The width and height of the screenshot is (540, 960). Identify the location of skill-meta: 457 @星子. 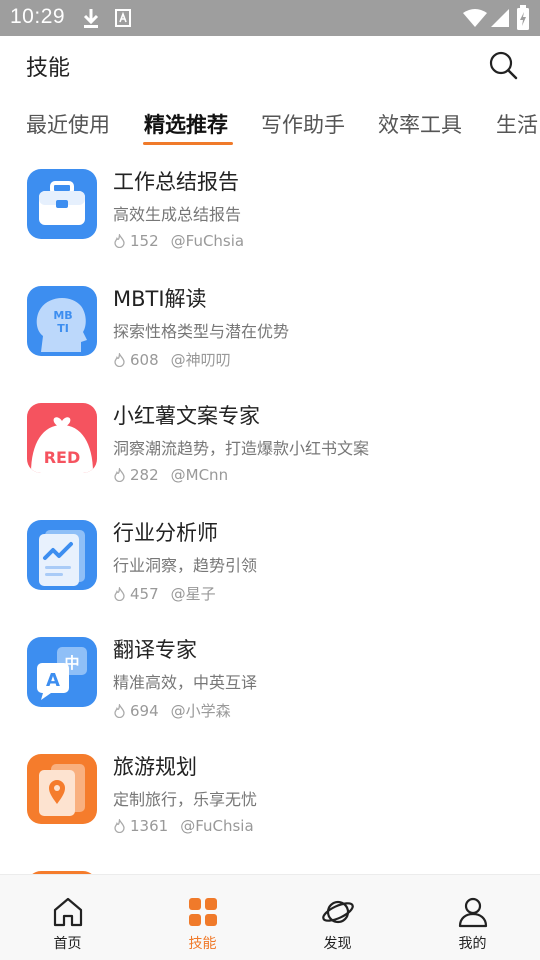
(164, 593).